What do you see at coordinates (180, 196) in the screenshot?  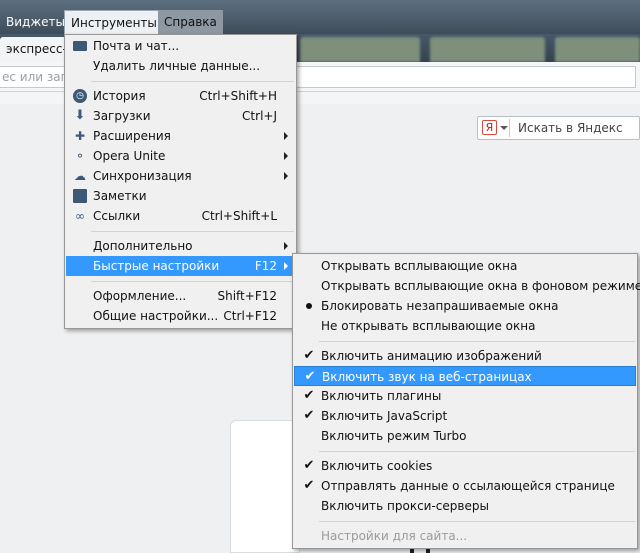 I see `menu-item-notes: Заметки` at bounding box center [180, 196].